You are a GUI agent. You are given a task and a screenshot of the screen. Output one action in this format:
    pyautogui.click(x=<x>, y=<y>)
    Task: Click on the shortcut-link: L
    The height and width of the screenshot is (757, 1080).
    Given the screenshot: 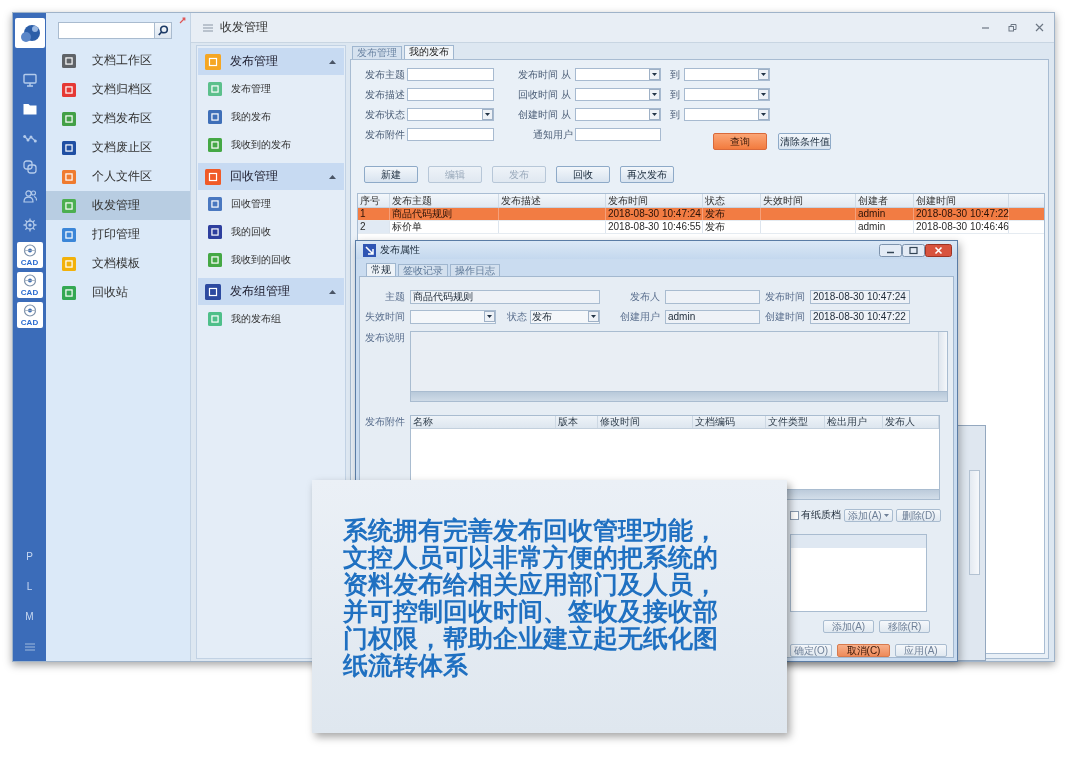 What is the action you would take?
    pyautogui.click(x=29, y=587)
    